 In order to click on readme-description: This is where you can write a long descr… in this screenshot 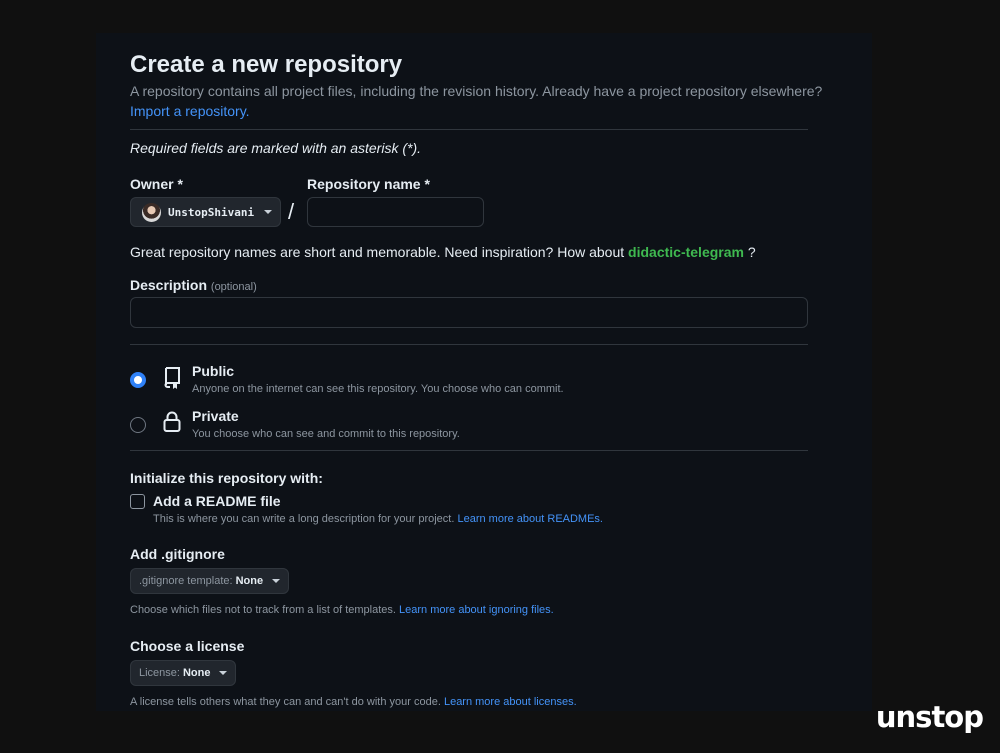, I will do `click(378, 519)`.